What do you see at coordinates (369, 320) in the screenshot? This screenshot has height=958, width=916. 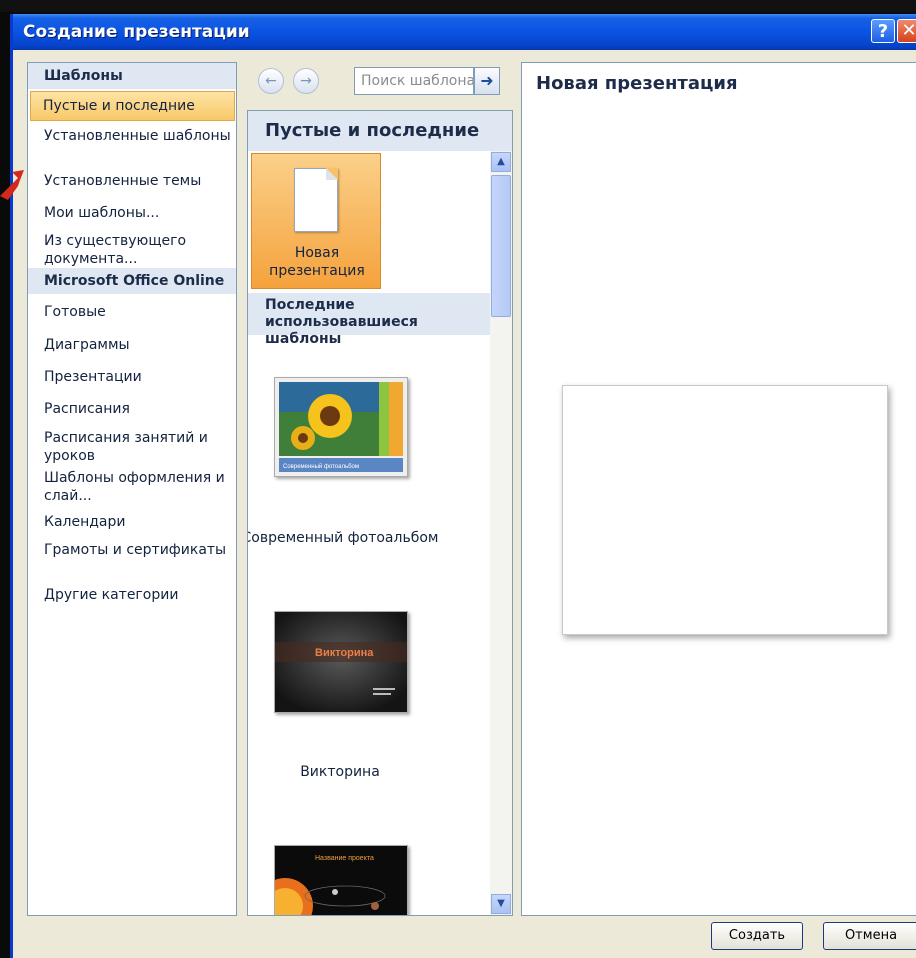 I see `recent-templates-header: Последние использовавшиеся шаблоны` at bounding box center [369, 320].